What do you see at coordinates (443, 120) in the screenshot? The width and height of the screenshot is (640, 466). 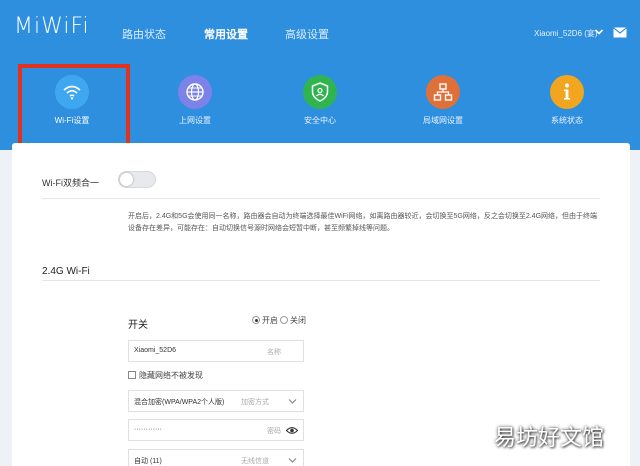 I see `tile-label: 局域网设置` at bounding box center [443, 120].